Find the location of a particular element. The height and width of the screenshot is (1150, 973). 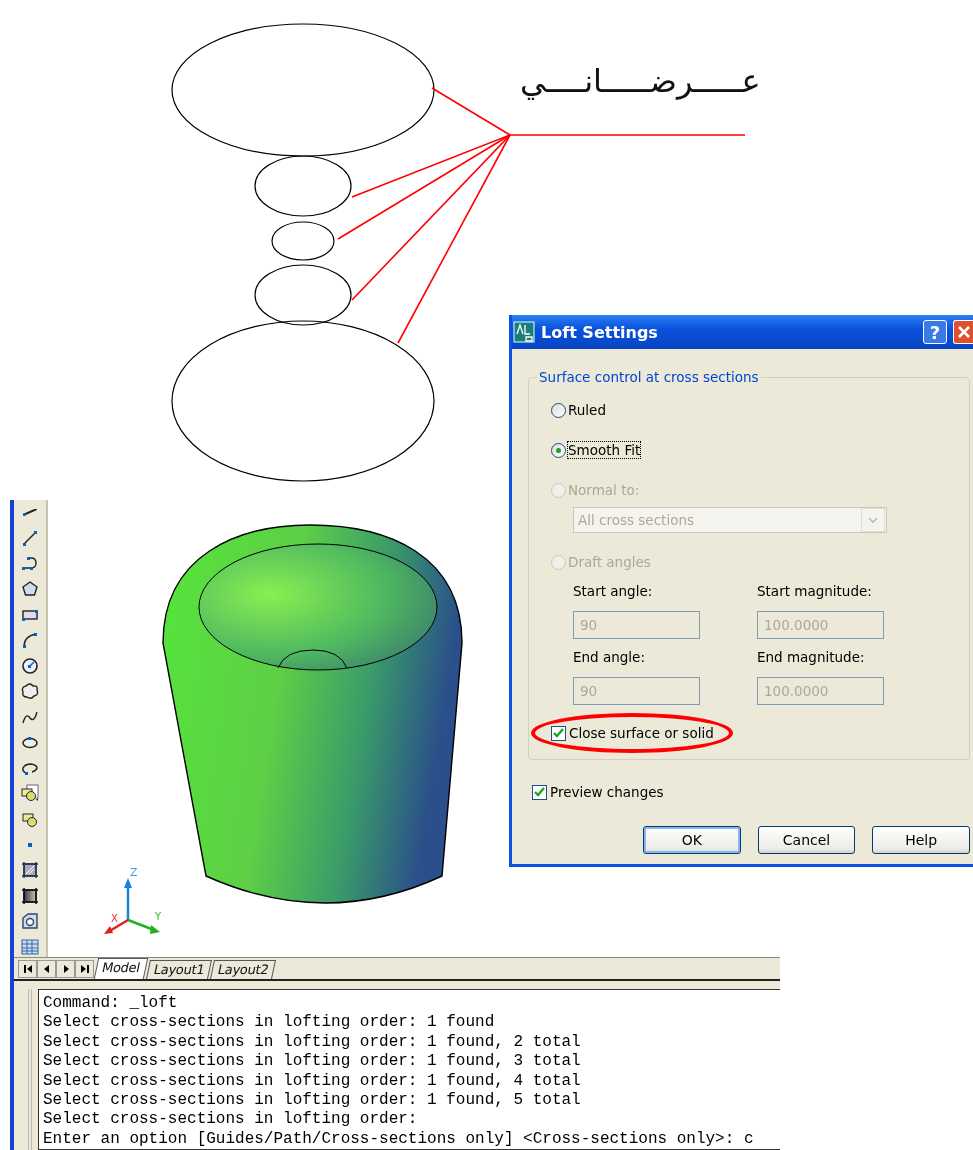

annotation-label: عـــــرضـــــانــــي is located at coordinates (640, 81).